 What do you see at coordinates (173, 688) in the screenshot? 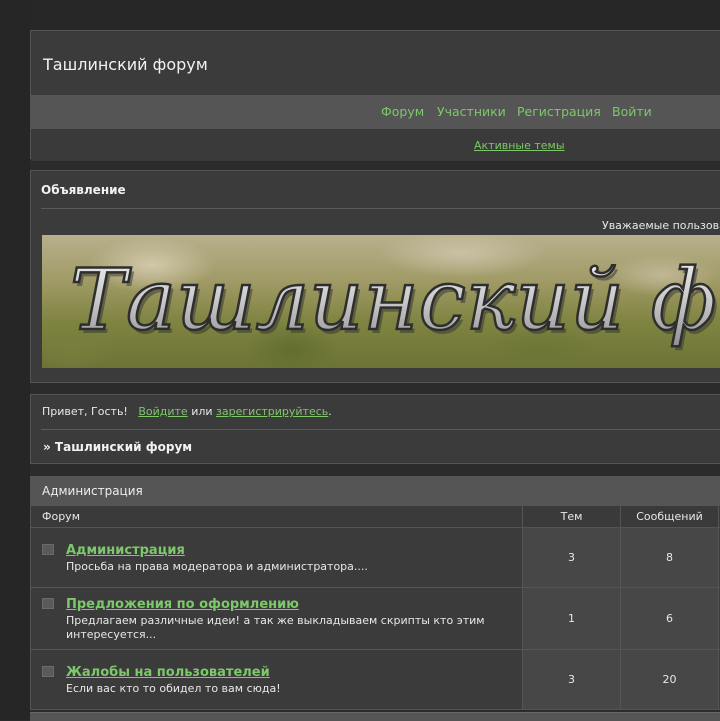
I see `forum-description: Если вас кто то обидел то вам сюда!` at bounding box center [173, 688].